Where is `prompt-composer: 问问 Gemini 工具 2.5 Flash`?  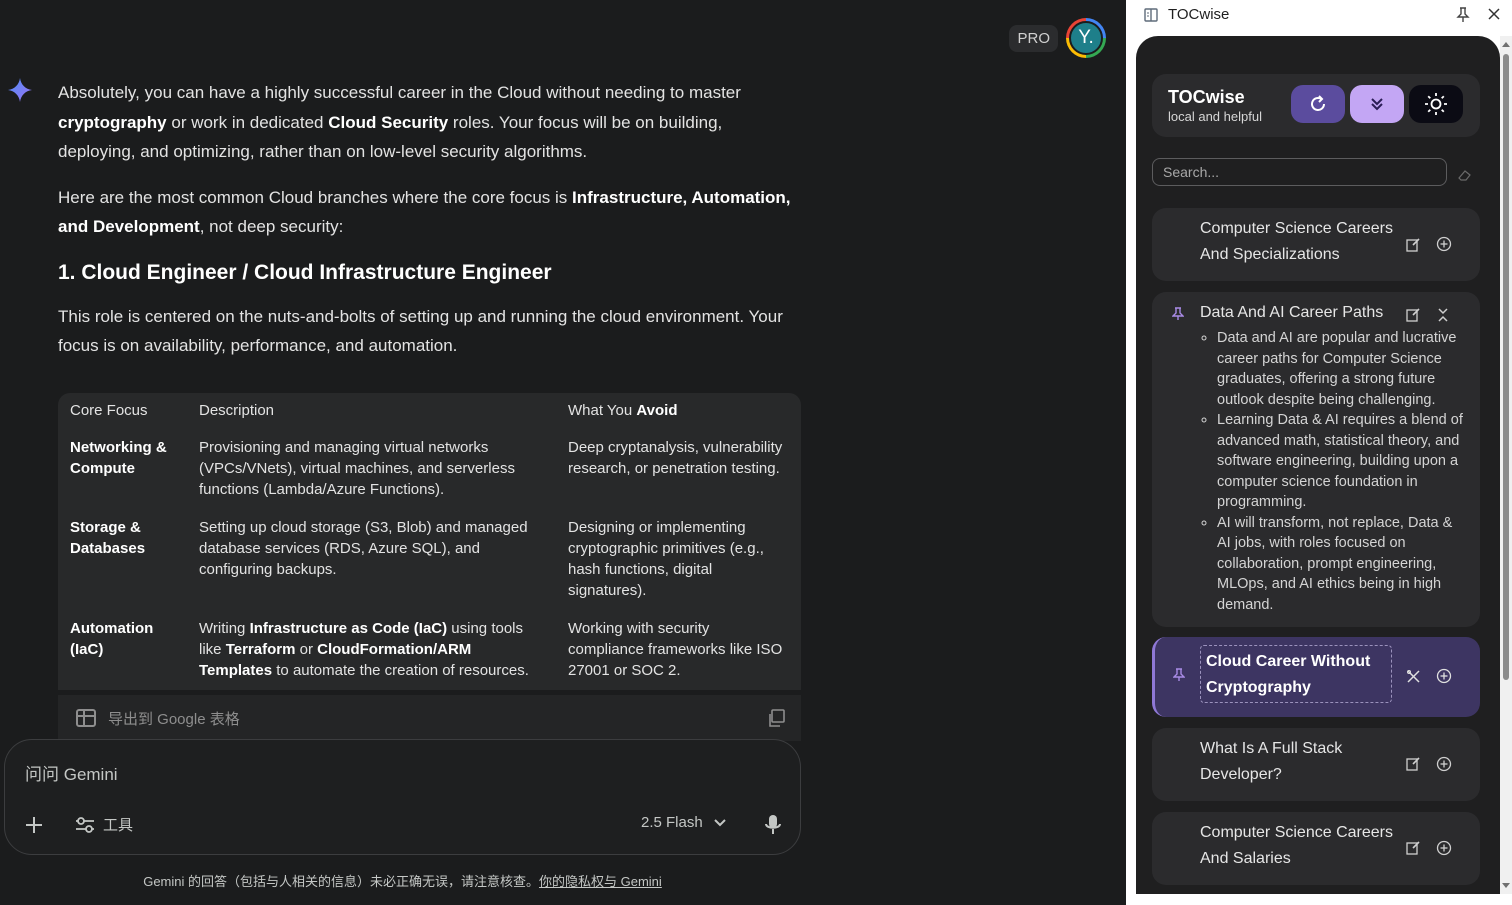 prompt-composer: 问问 Gemini 工具 2.5 Flash is located at coordinates (402, 797).